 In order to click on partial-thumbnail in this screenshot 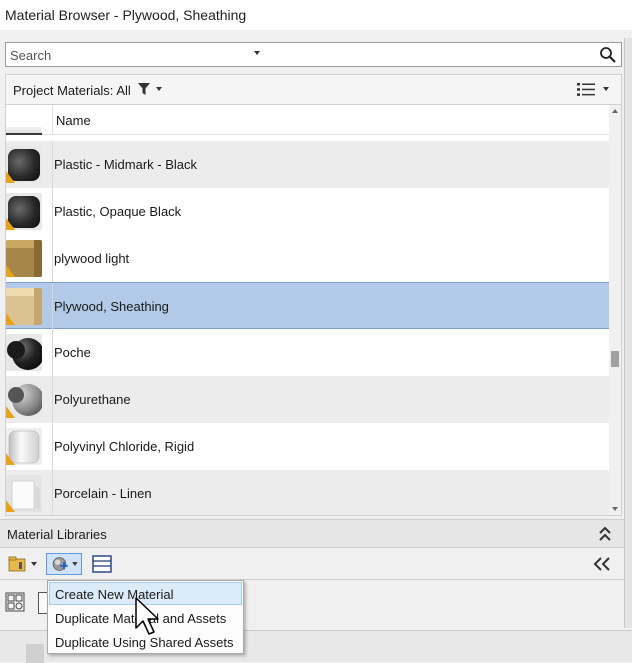, I will do `click(24, 131)`.